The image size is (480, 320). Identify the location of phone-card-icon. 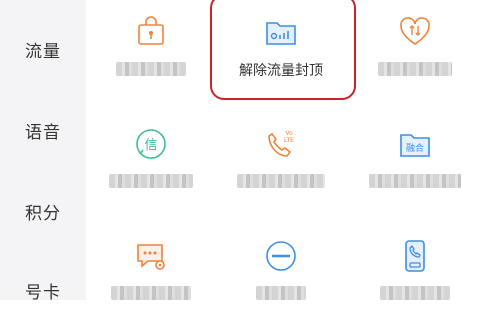
(415, 256).